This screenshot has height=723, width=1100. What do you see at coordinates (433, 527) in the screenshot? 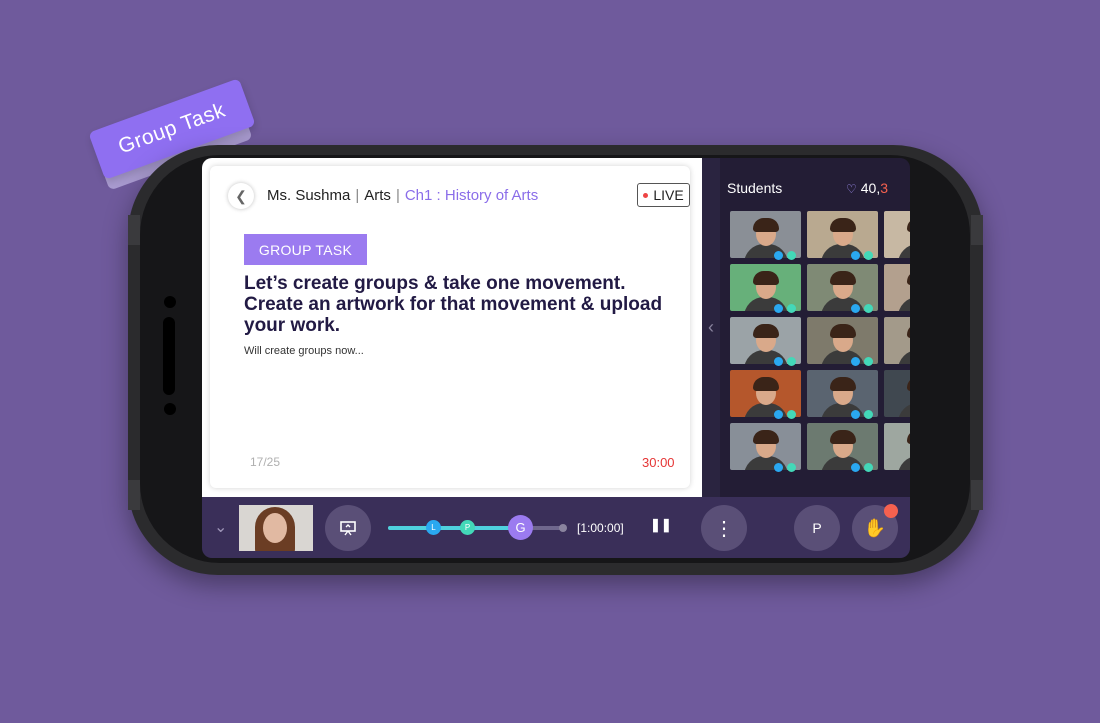
I see `progress-node-l: L` at bounding box center [433, 527].